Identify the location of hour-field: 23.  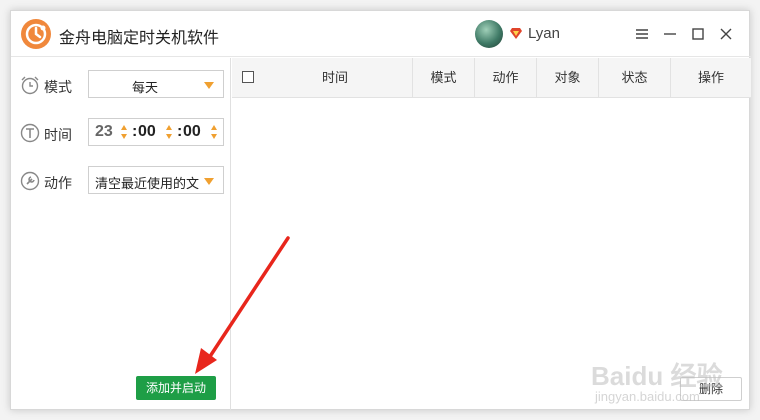
(104, 132).